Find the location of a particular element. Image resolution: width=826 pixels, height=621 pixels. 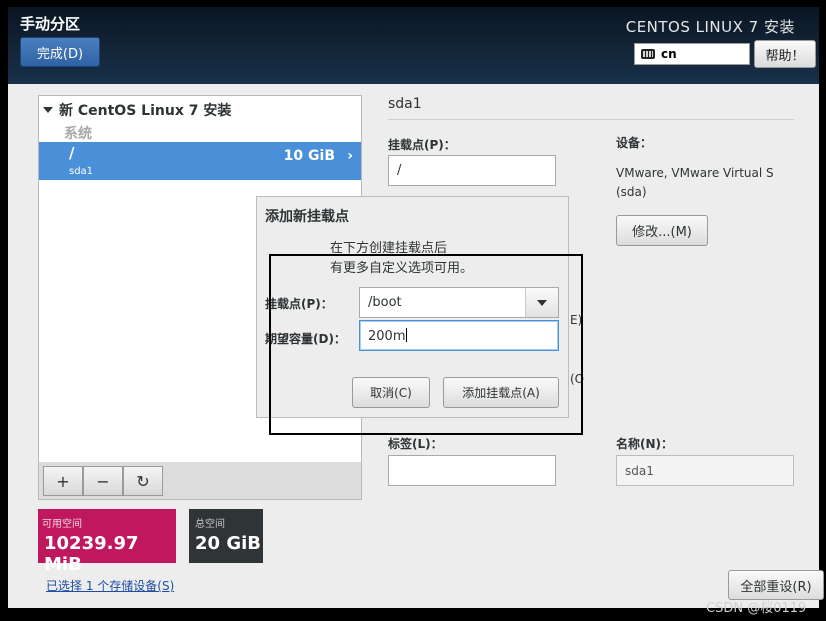

available-space-box: 可用空间 10239.97 MiB is located at coordinates (107, 542).